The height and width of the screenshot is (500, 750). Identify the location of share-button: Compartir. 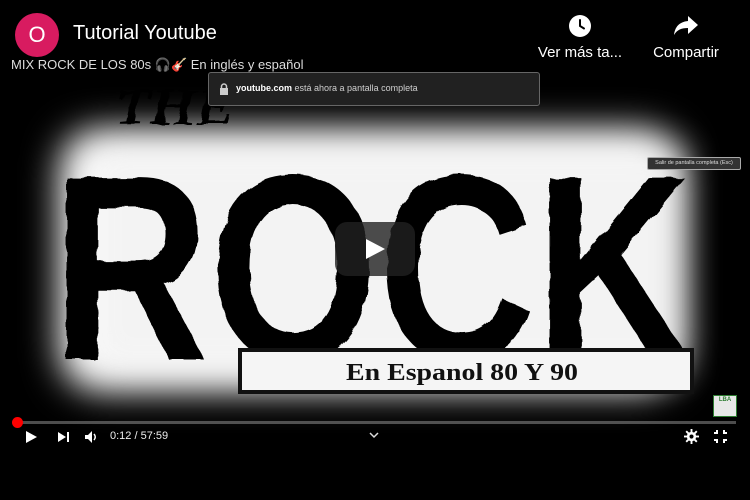
(686, 37).